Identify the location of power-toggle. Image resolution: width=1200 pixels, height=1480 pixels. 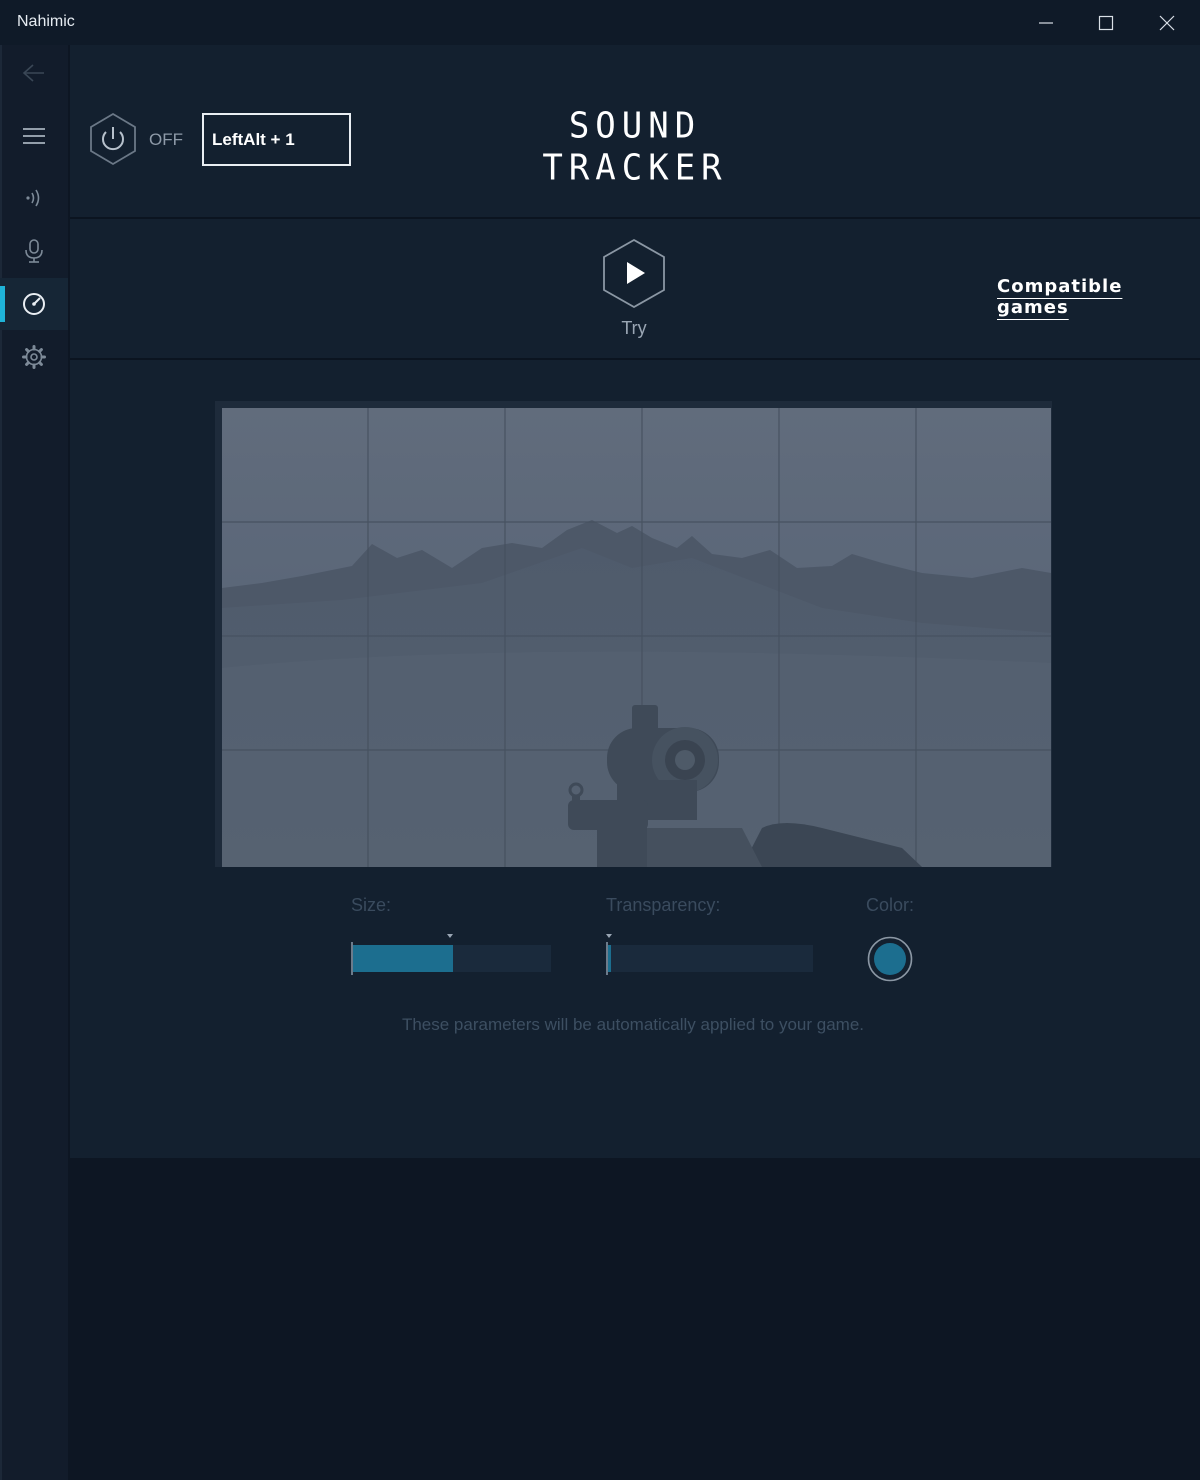
(113, 141).